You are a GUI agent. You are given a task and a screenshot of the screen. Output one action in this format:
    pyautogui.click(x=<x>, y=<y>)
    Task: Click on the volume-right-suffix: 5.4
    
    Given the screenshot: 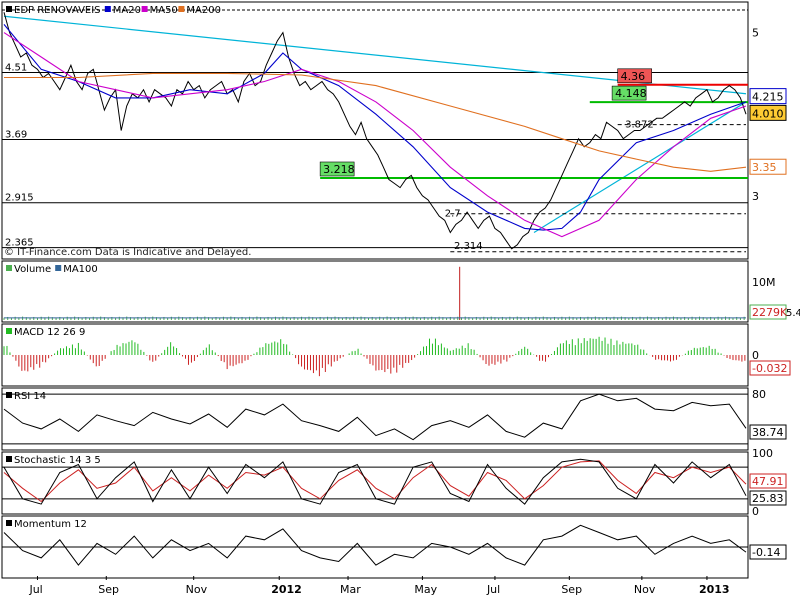 What is the action you would take?
    pyautogui.click(x=793, y=313)
    